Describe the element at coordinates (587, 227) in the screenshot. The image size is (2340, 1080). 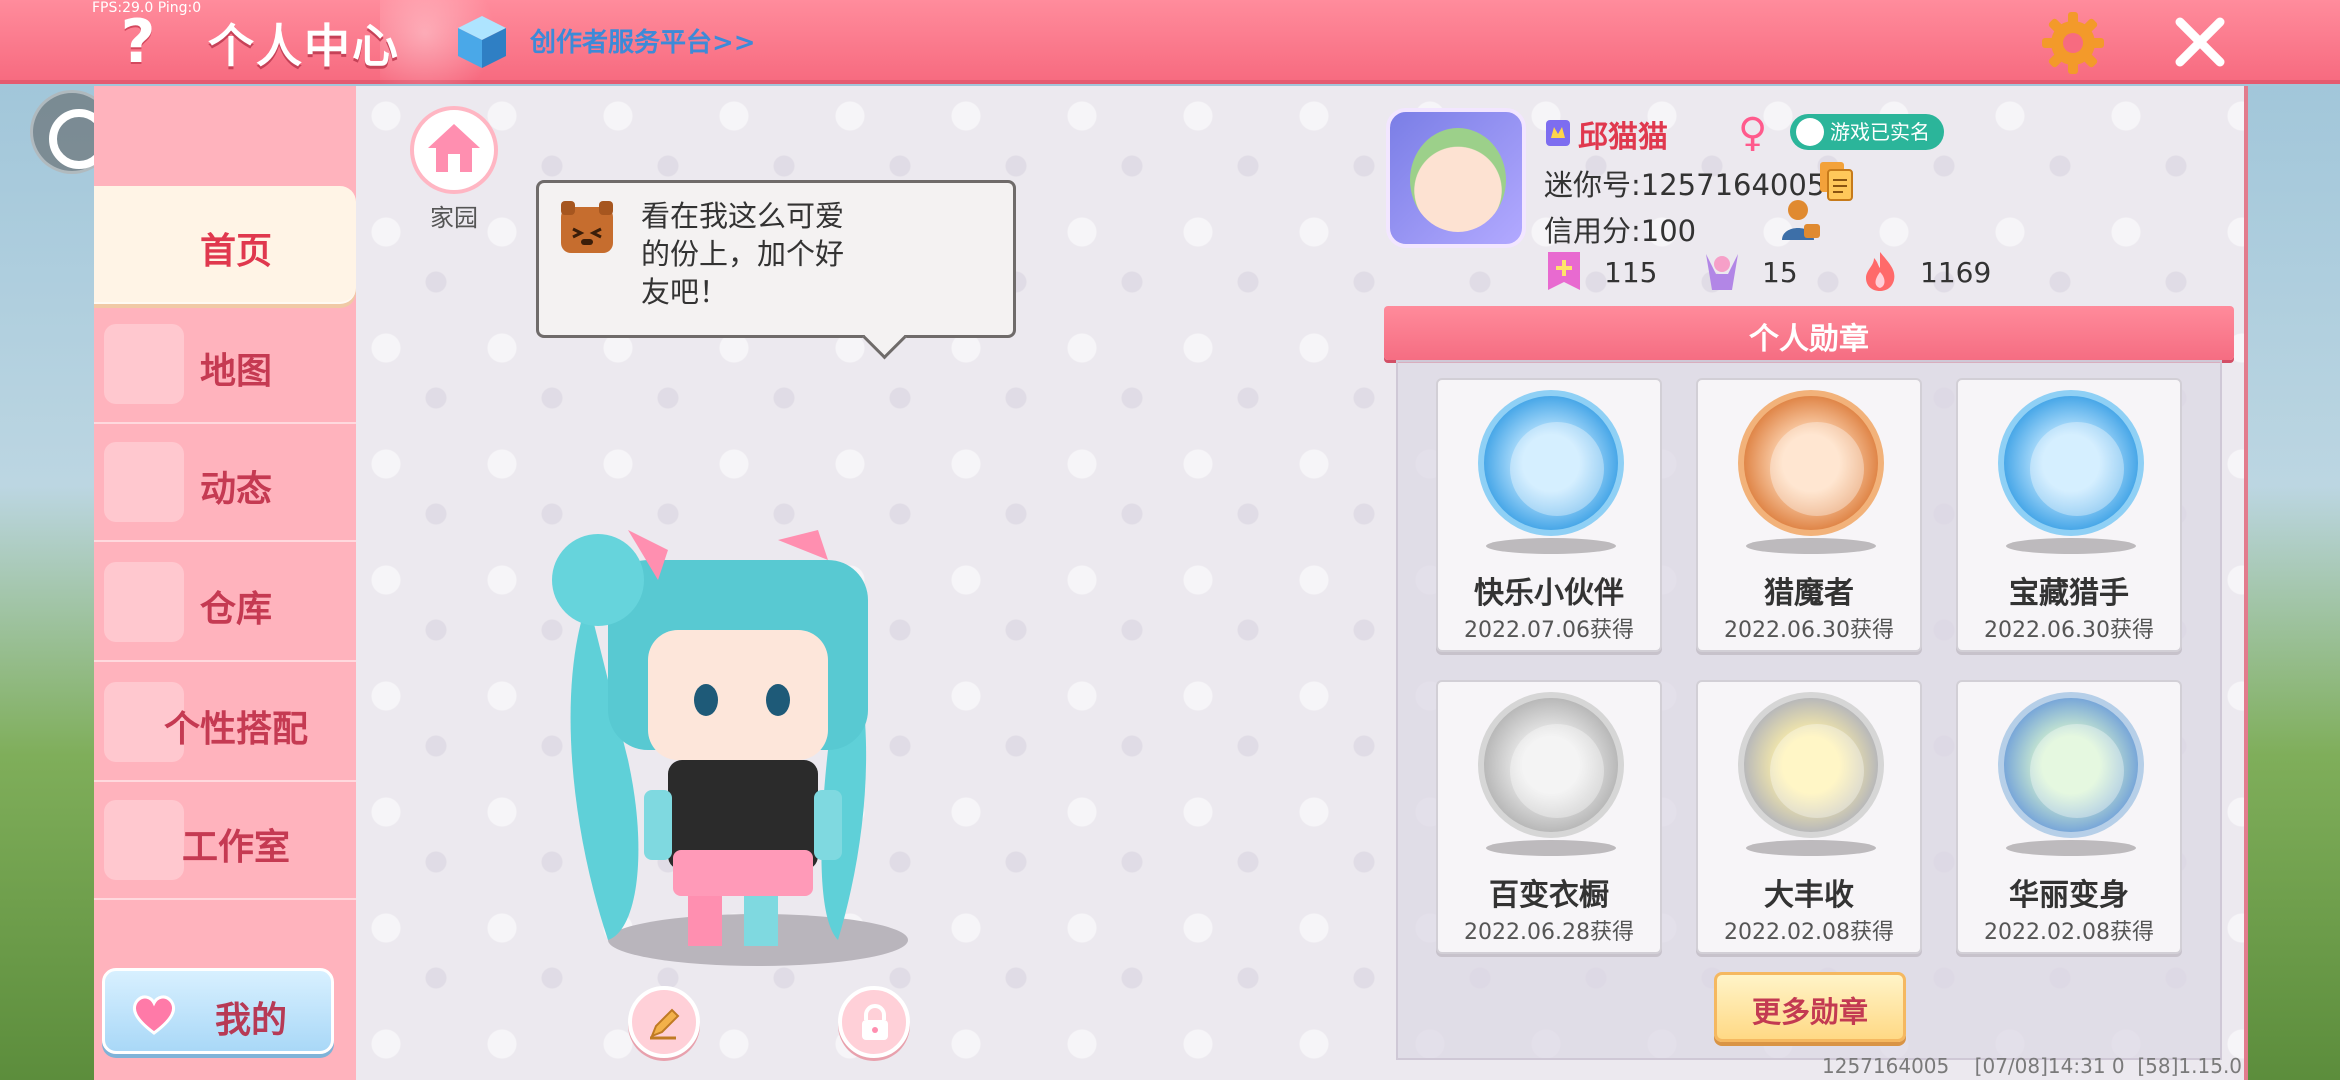
I see `bear-icon` at that location.